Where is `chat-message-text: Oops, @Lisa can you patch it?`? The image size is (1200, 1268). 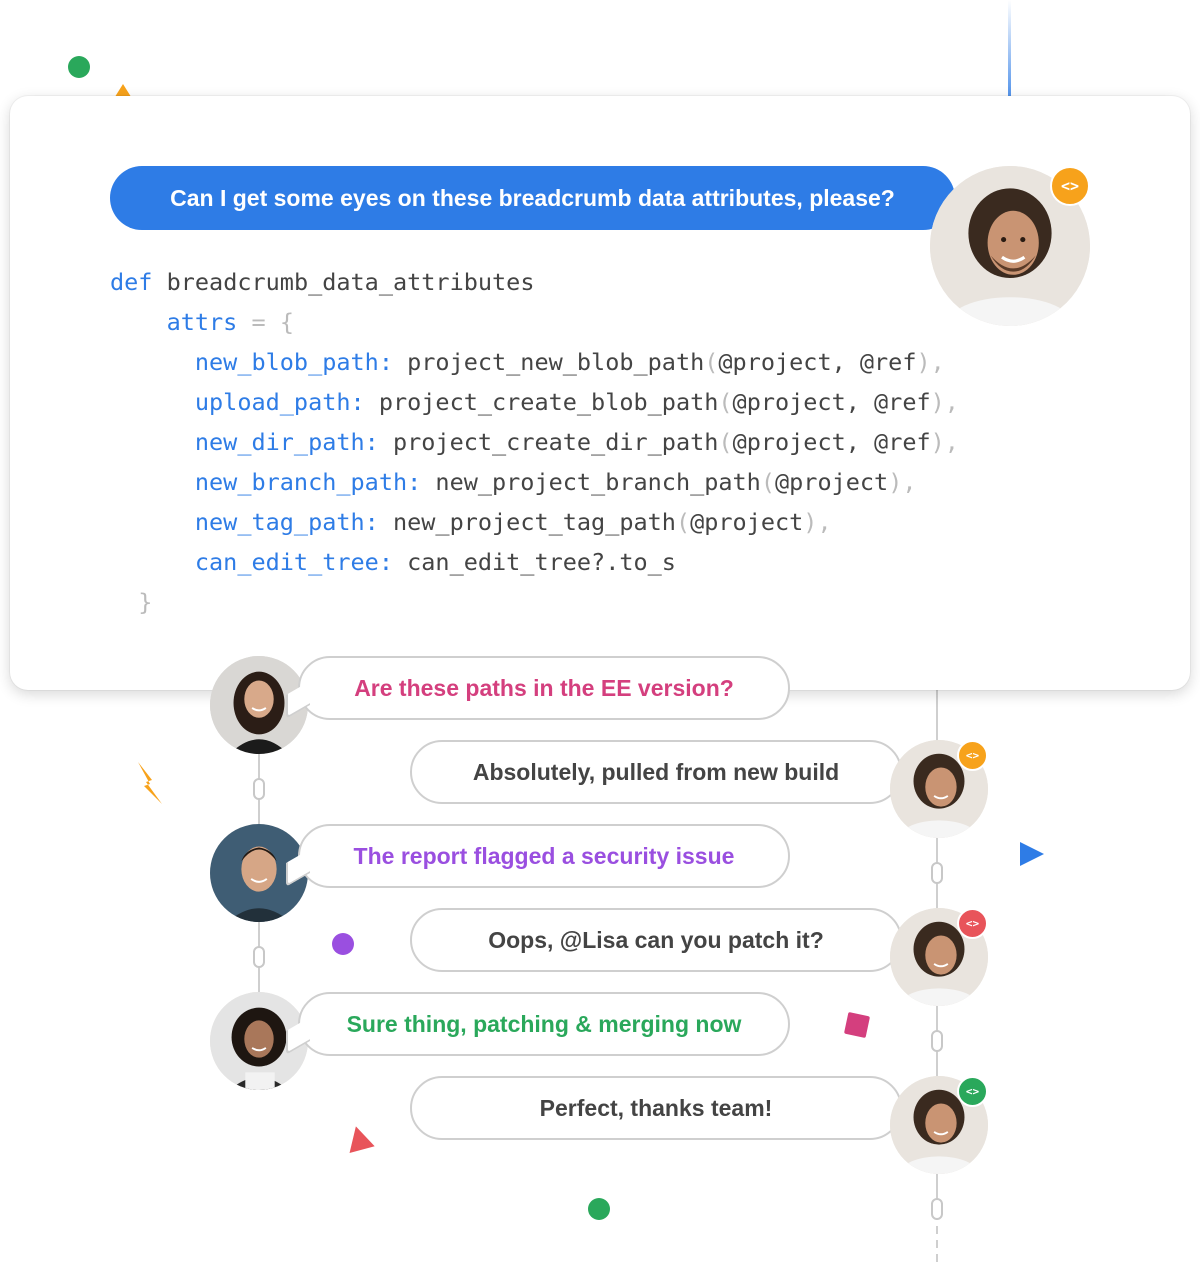
chat-message-text: Oops, @Lisa can you patch it? is located at coordinates (656, 939).